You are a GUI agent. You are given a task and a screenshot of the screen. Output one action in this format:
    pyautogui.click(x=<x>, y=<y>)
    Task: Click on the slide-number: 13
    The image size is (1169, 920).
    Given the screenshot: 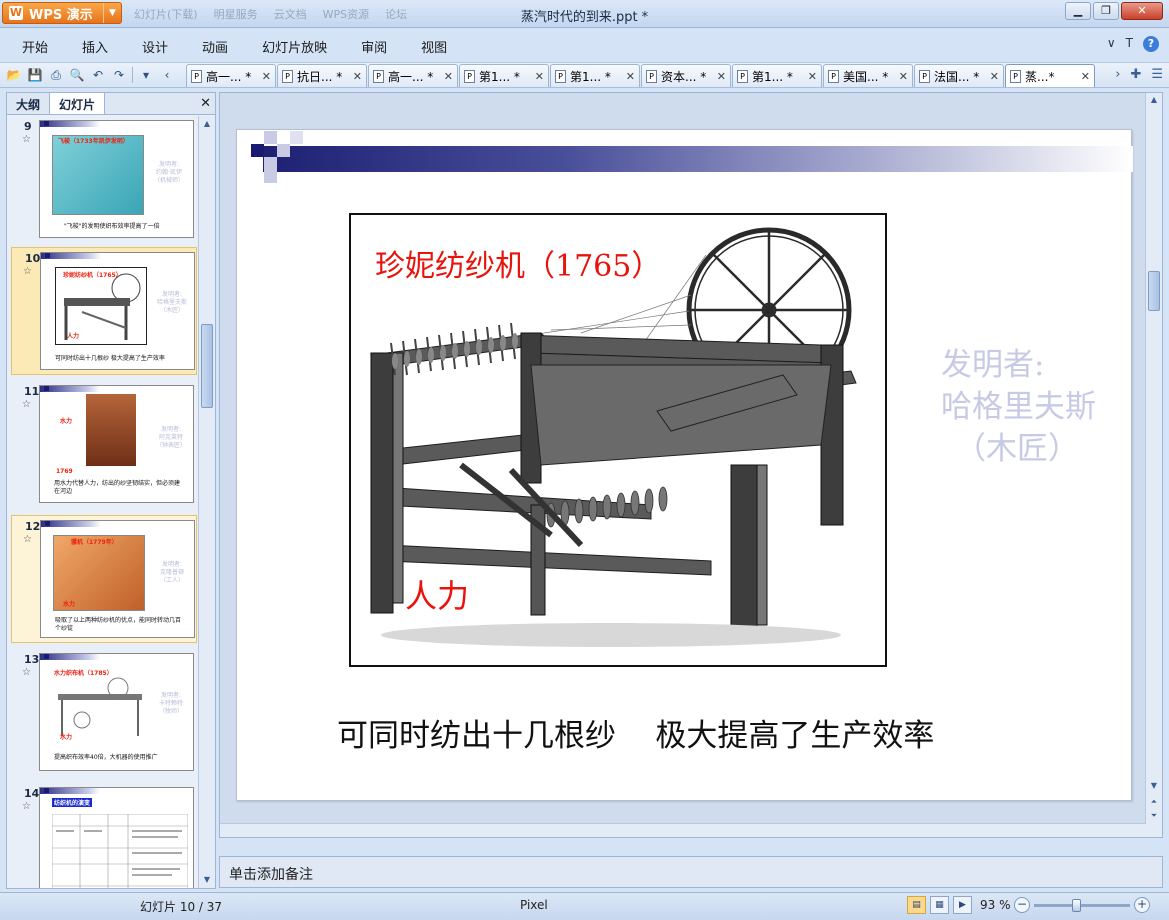 What is the action you would take?
    pyautogui.click(x=32, y=659)
    